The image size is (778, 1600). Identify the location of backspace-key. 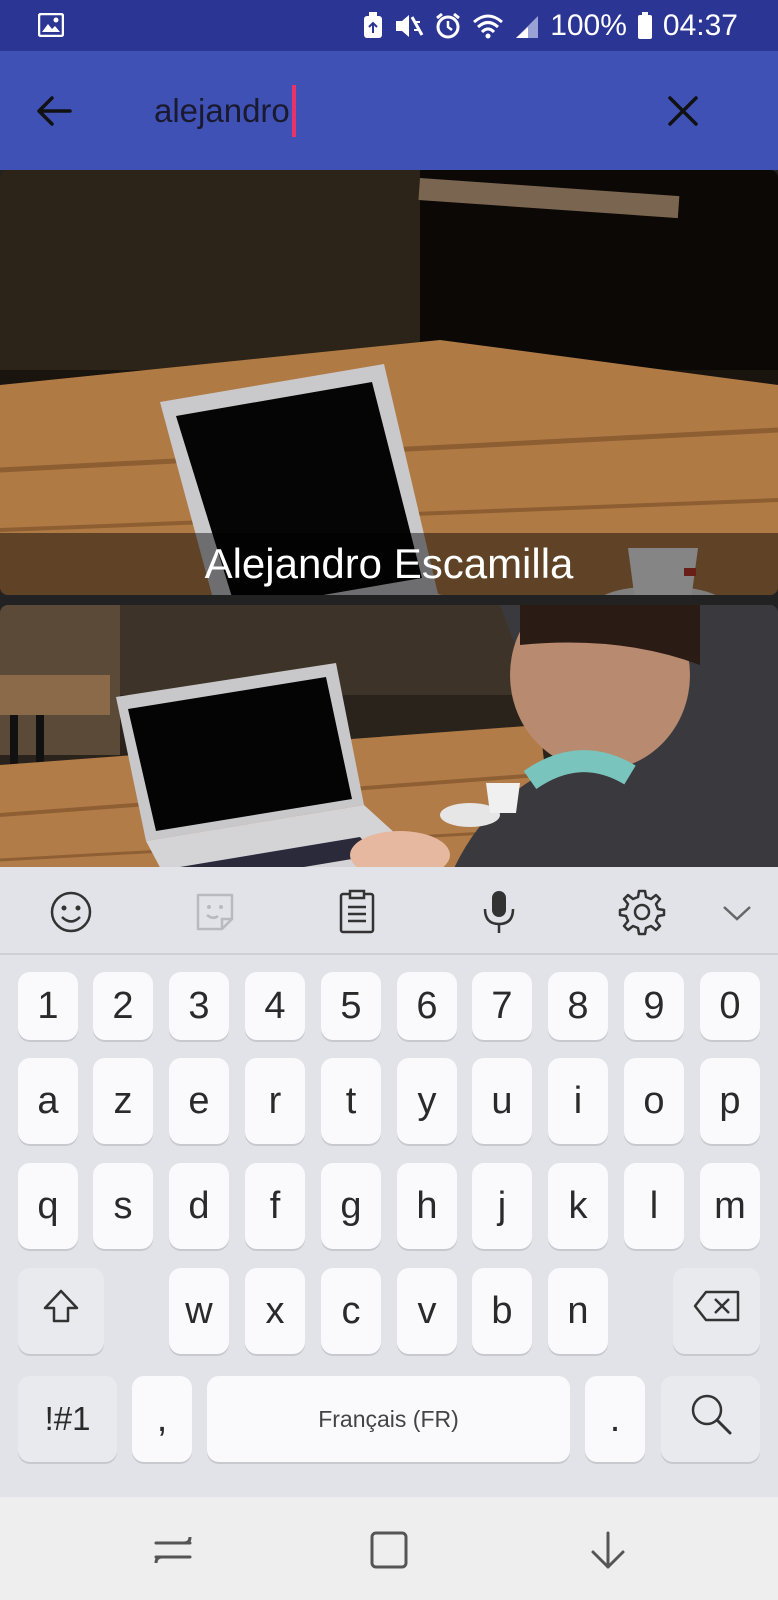
(716, 1311).